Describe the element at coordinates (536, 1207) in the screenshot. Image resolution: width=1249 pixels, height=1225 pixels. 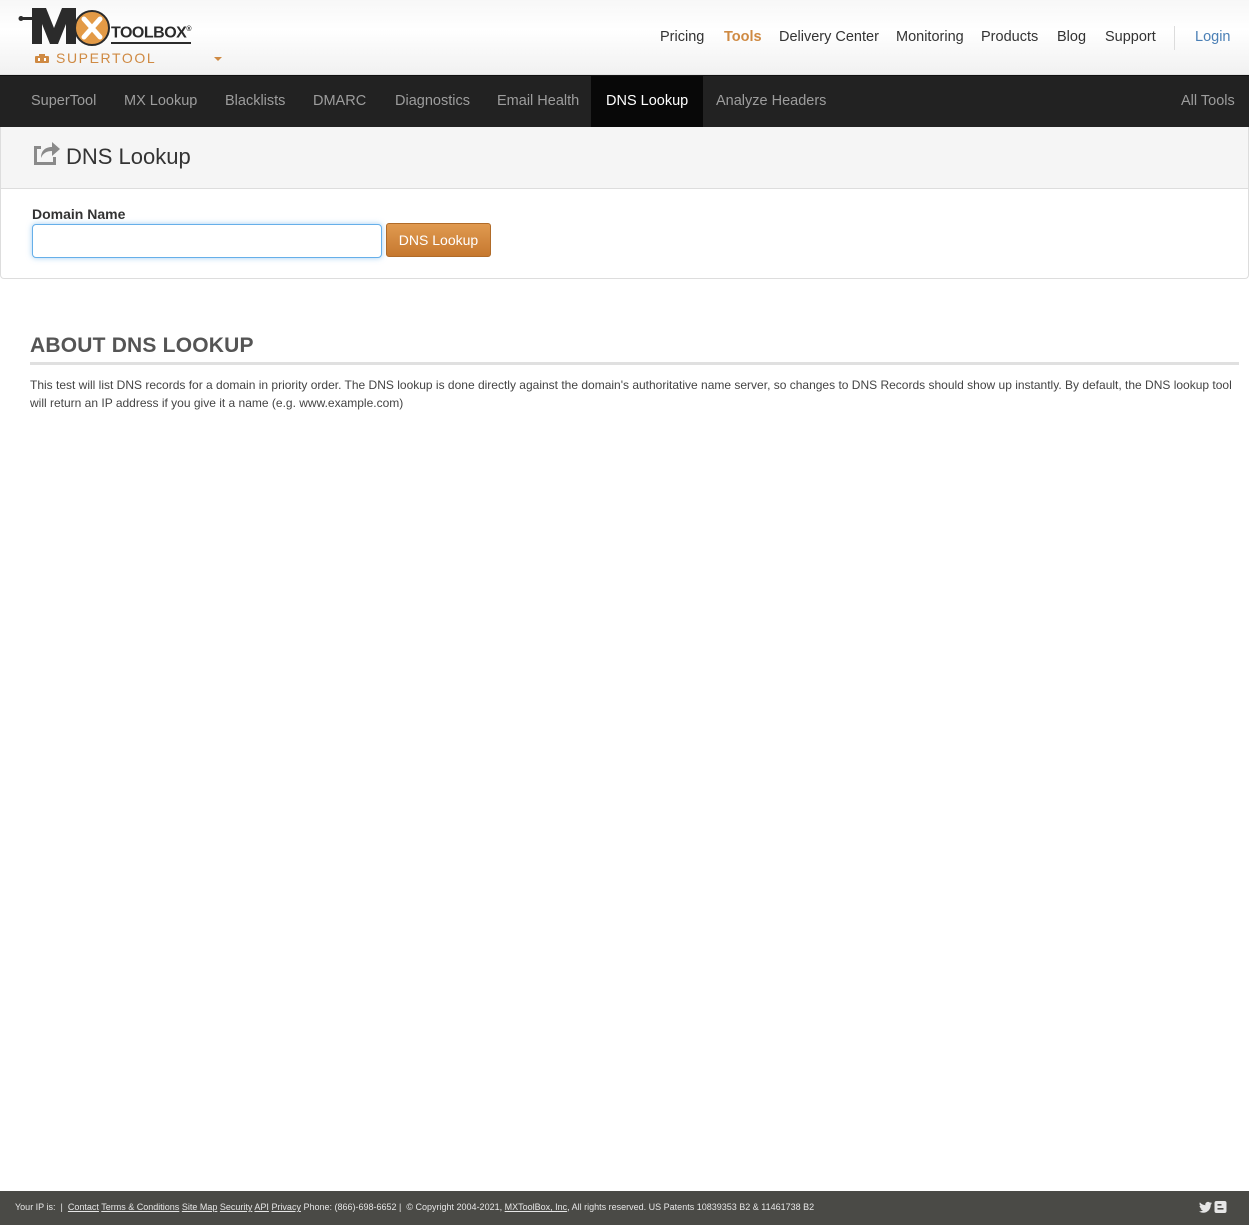
I see `footer-company-link: MXToolBox, Inc` at that location.